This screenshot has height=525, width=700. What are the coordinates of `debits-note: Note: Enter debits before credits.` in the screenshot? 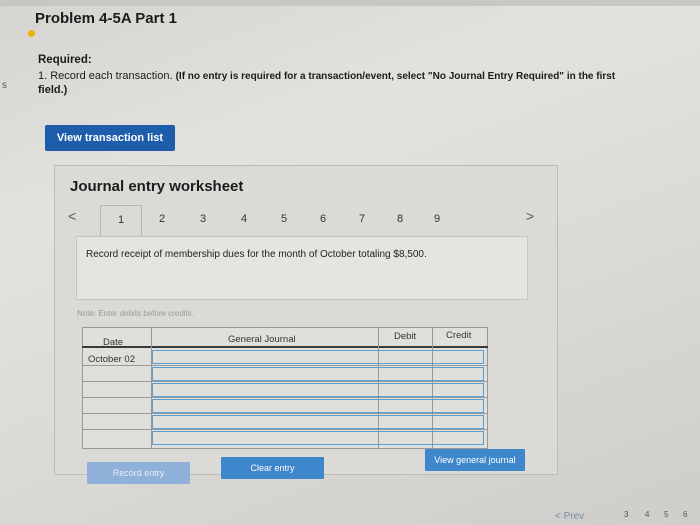 It's located at (135, 313).